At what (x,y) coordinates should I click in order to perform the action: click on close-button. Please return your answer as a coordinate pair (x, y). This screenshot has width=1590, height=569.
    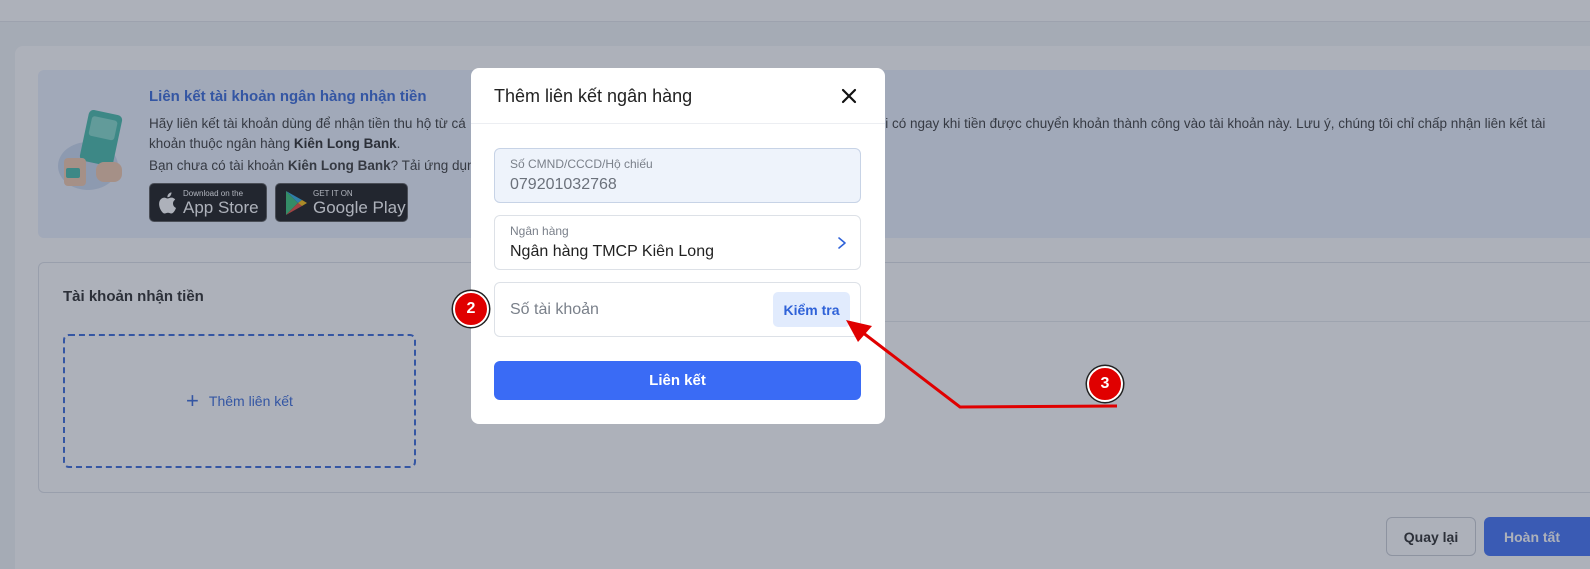
    Looking at the image, I should click on (849, 96).